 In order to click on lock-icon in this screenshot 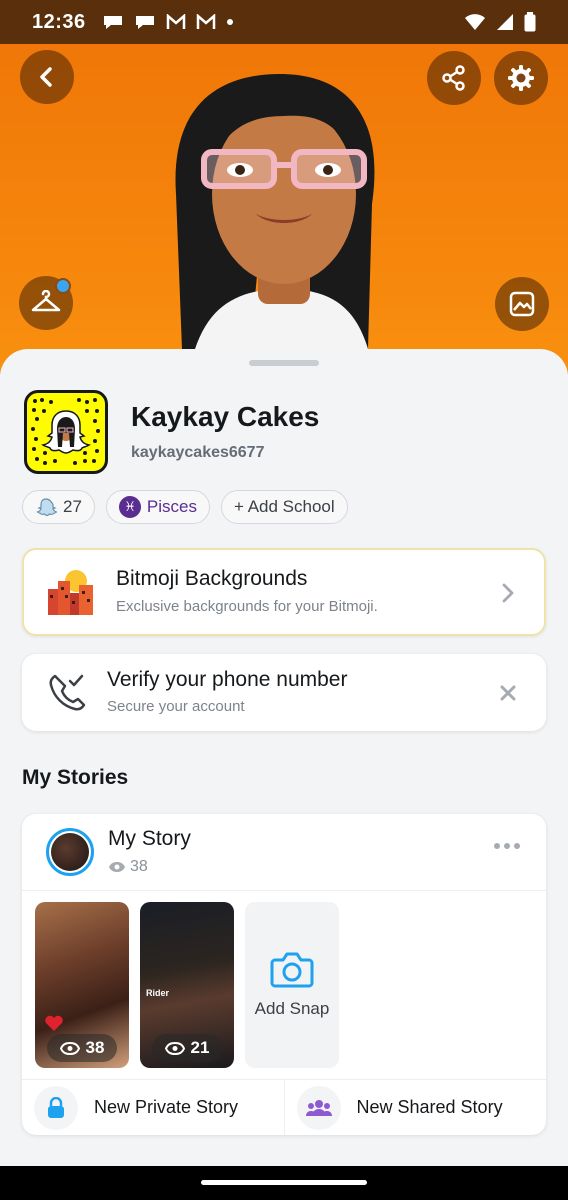, I will do `click(56, 1107)`.